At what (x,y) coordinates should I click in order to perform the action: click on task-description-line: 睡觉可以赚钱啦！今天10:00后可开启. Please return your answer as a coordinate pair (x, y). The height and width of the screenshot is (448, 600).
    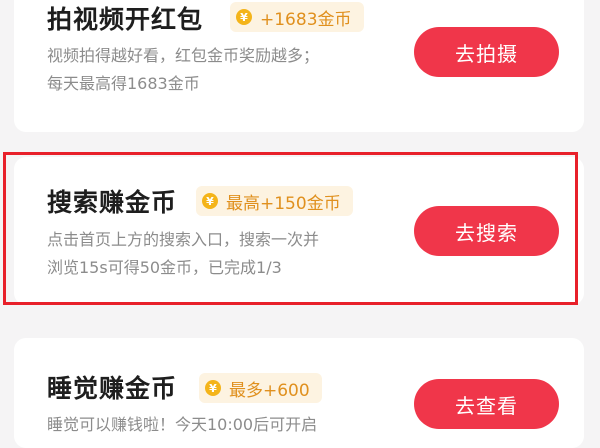
    Looking at the image, I should click on (182, 424).